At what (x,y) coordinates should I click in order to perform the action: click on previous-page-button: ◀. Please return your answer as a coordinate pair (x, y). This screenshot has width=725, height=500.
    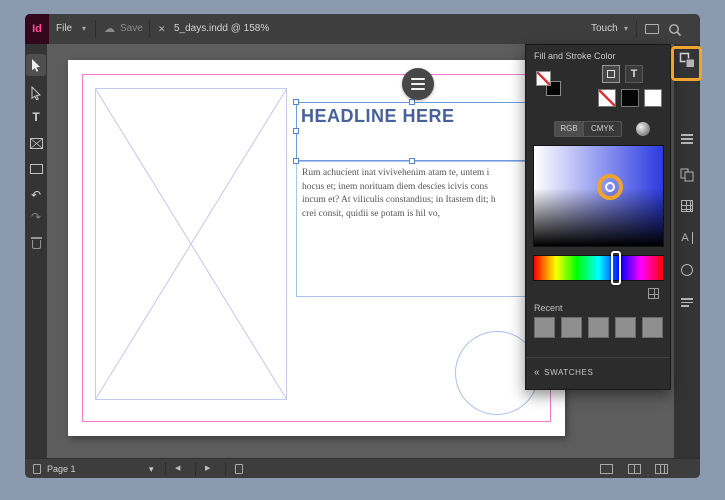
    Looking at the image, I should click on (177, 469).